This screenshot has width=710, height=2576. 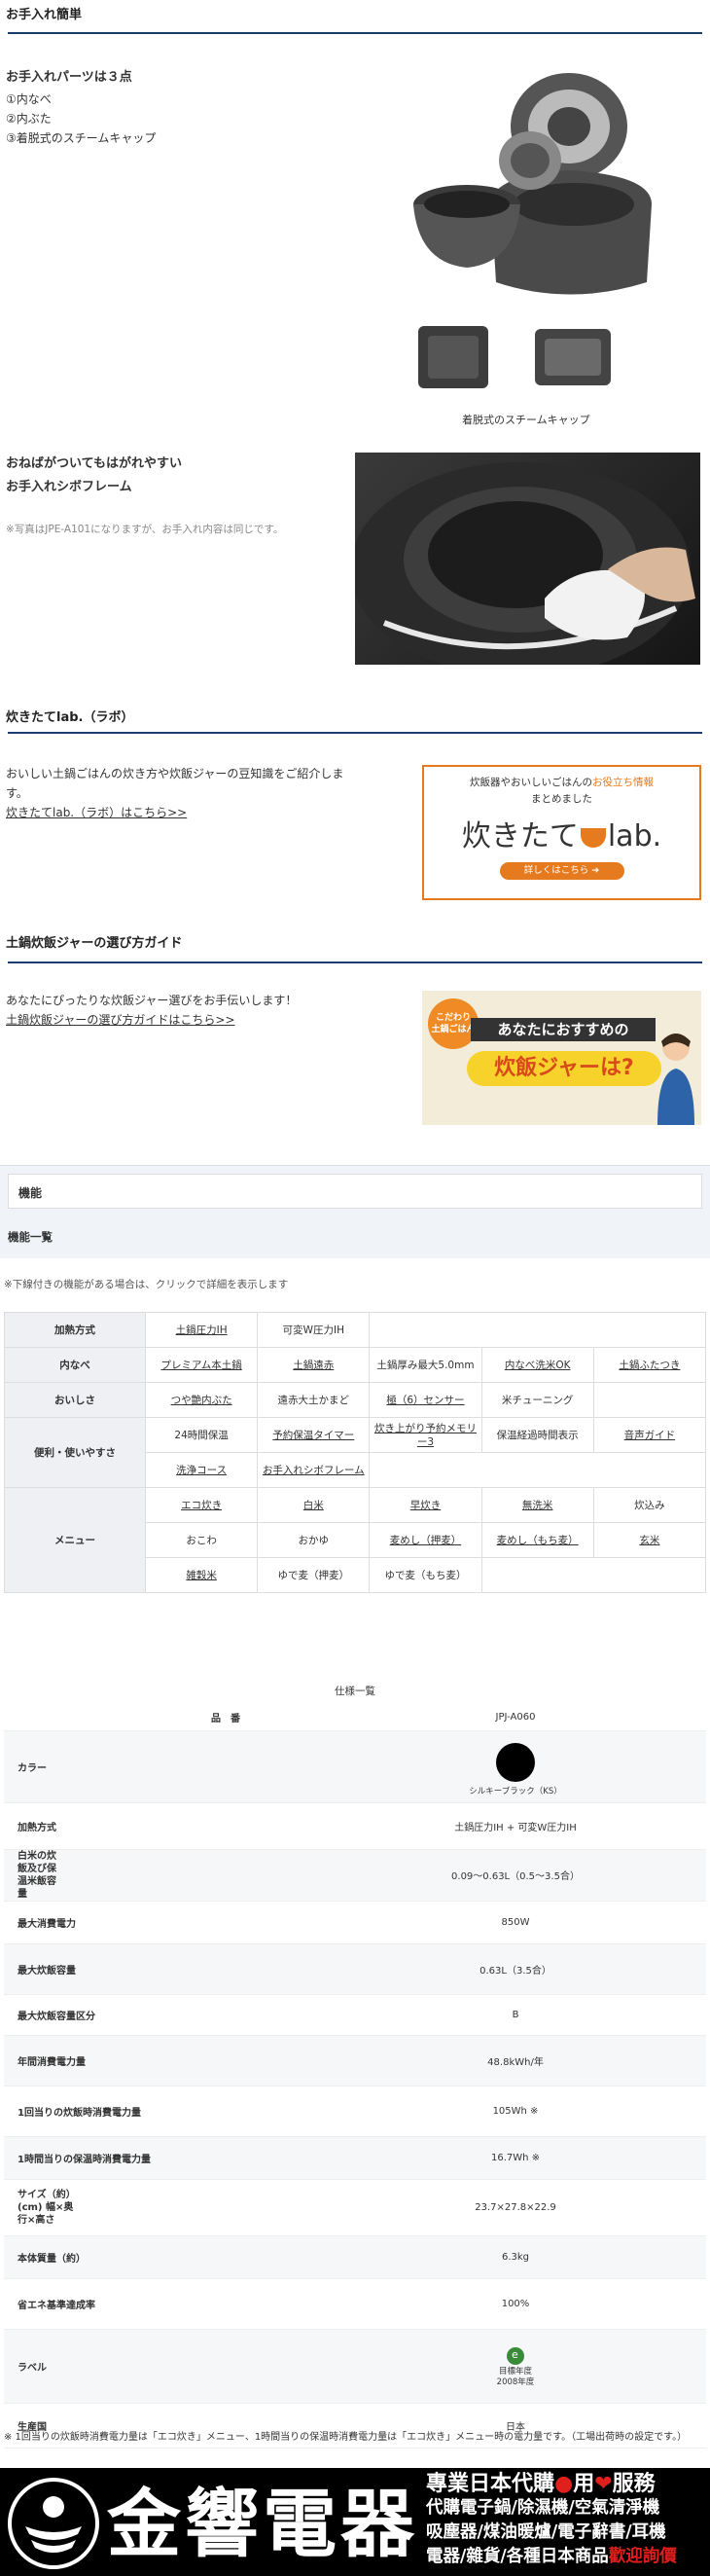 I want to click on parts-heading: お手入れパーツは３点, so click(x=69, y=77).